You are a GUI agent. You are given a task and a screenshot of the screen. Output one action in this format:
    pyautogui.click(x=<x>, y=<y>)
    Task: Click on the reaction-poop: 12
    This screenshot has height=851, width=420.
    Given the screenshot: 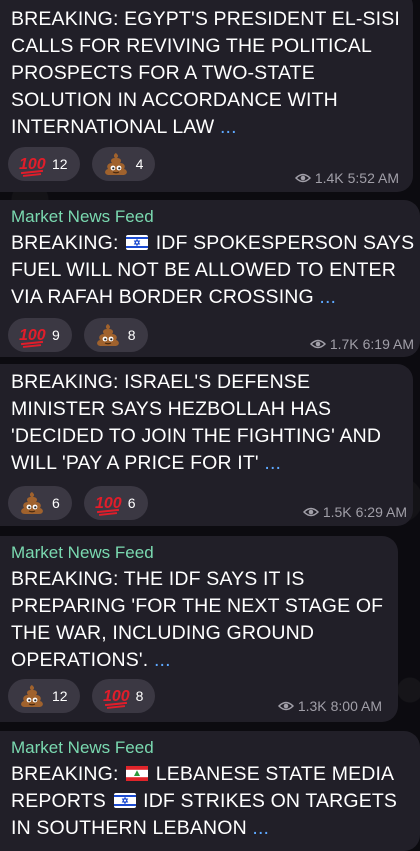 What is the action you would take?
    pyautogui.click(x=44, y=696)
    